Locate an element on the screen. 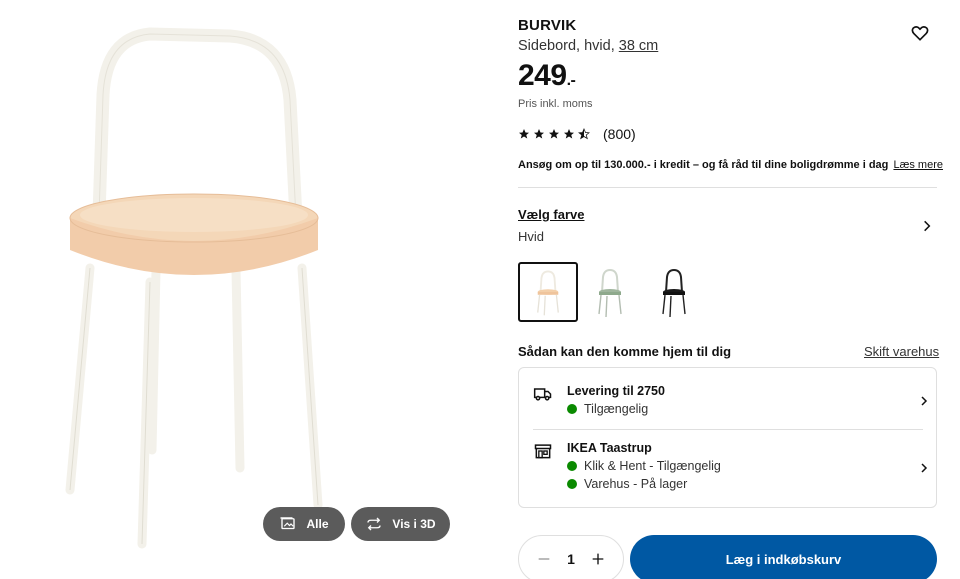 The width and height of the screenshot is (960, 579). credit-read-more-link: Læs mere is located at coordinates (918, 165).